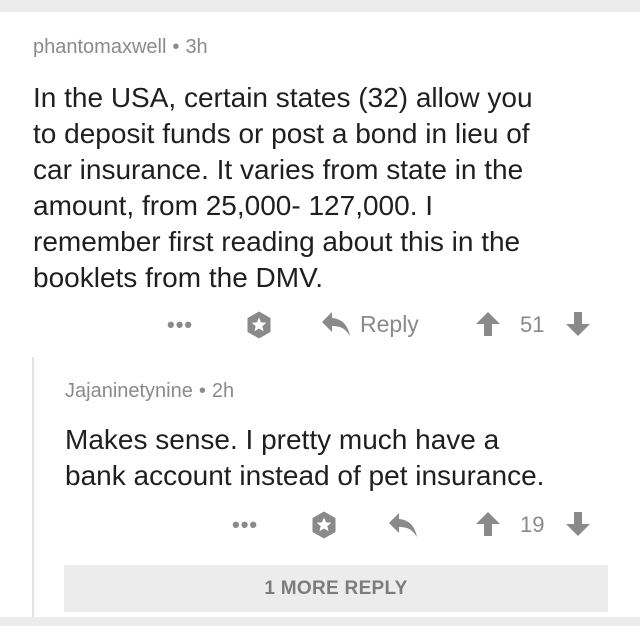 This screenshot has width=640, height=626. What do you see at coordinates (320, 6) in the screenshot?
I see `top-divider` at bounding box center [320, 6].